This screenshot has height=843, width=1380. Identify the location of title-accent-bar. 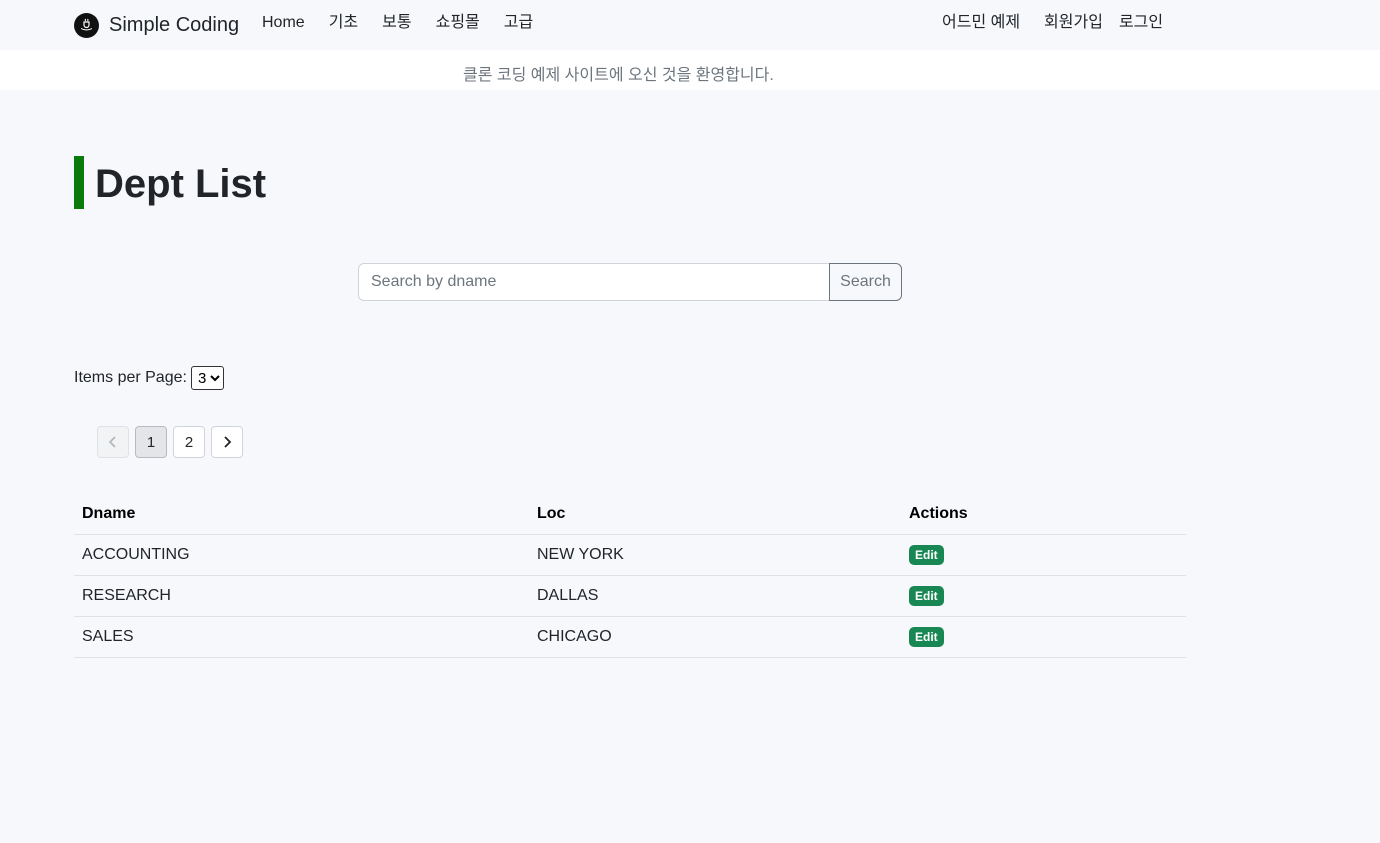
(79, 182).